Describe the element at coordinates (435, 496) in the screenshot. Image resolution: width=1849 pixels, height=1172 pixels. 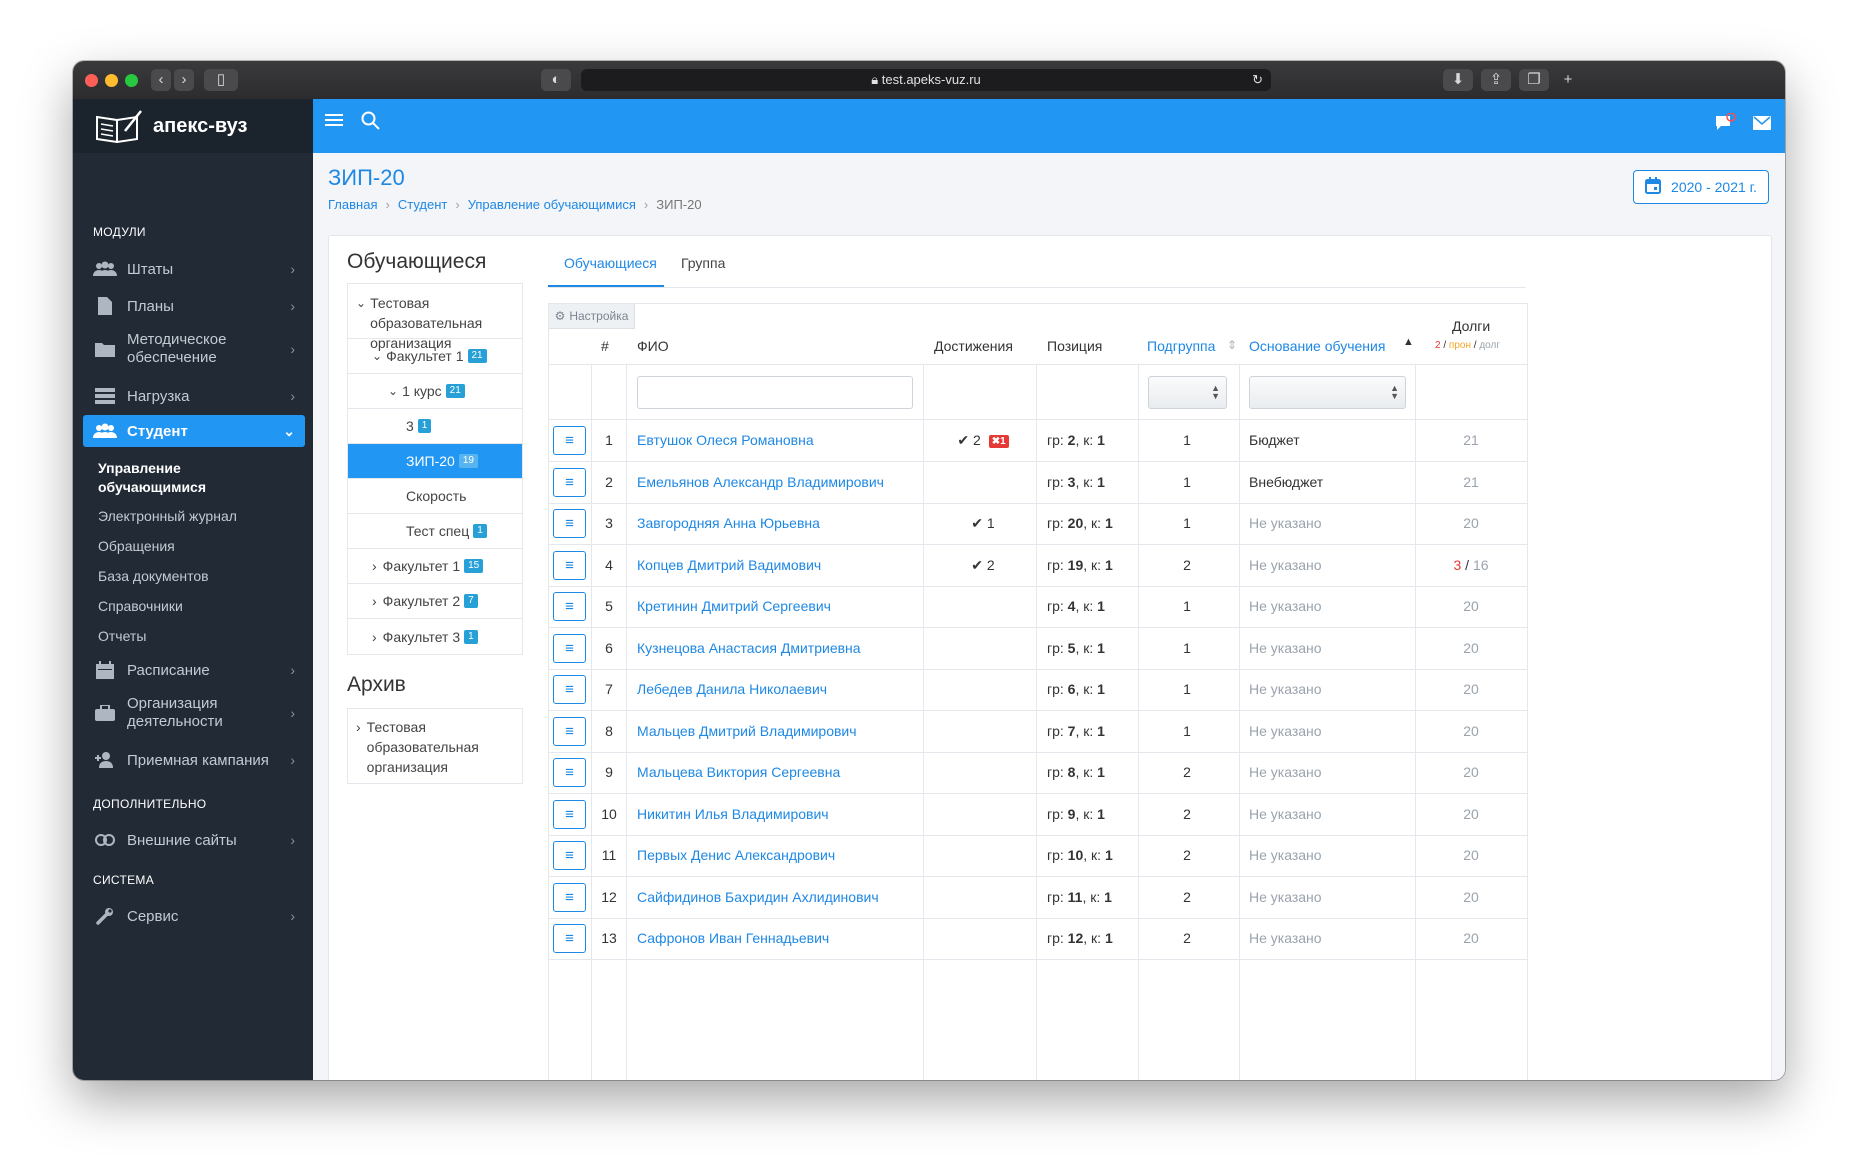
I see `tree-row-group: Скорость` at that location.